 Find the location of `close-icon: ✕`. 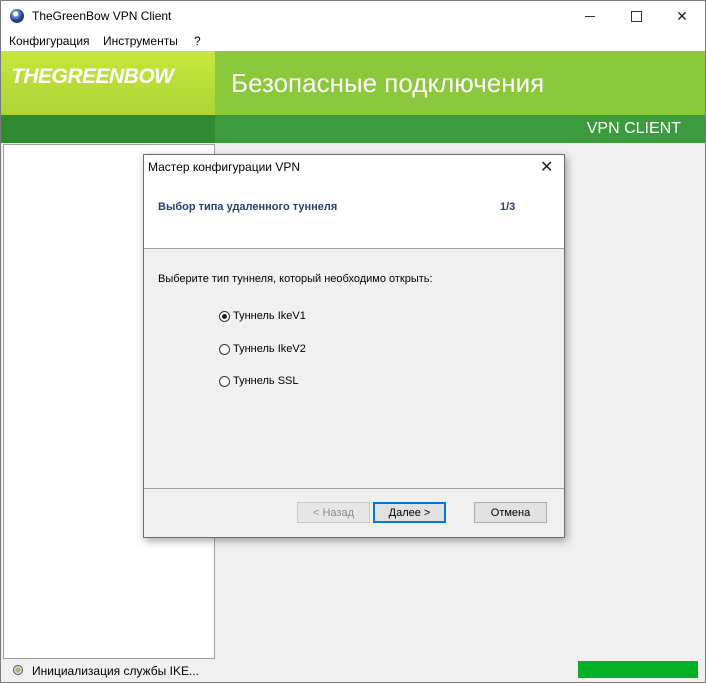

close-icon: ✕ is located at coordinates (682, 15).